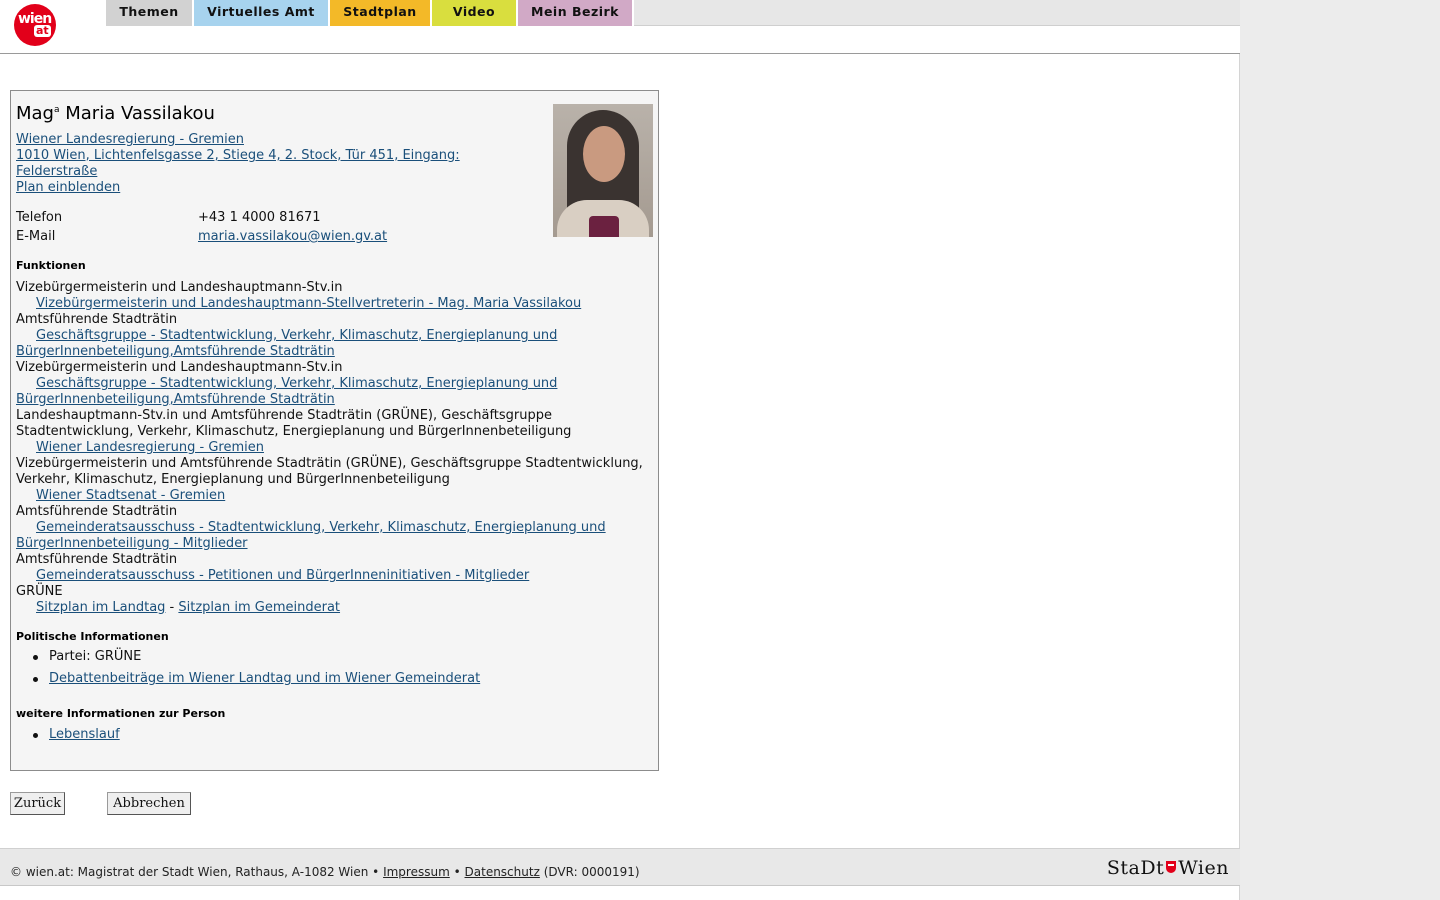 This screenshot has width=1440, height=900. What do you see at coordinates (292, 236) in the screenshot?
I see `email-link: maria.vassilakou@wien.gv.at` at bounding box center [292, 236].